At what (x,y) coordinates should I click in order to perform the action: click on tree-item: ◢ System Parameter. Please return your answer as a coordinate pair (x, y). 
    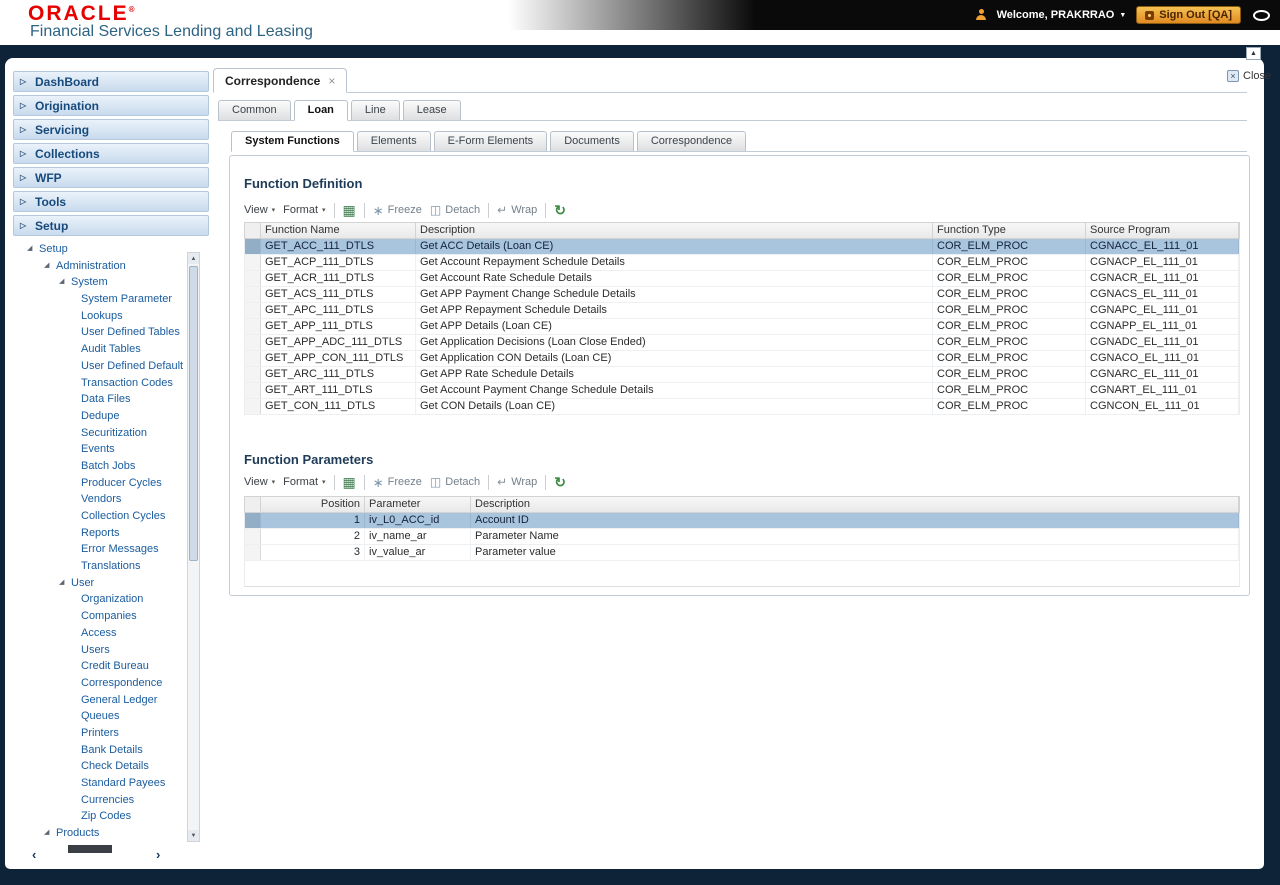
    Looking at the image, I should click on (111, 299).